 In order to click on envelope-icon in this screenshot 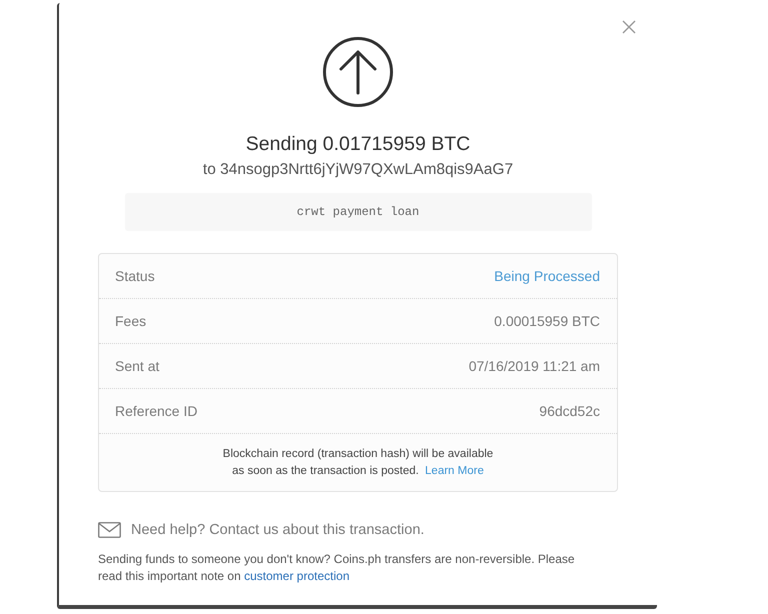, I will do `click(109, 530)`.